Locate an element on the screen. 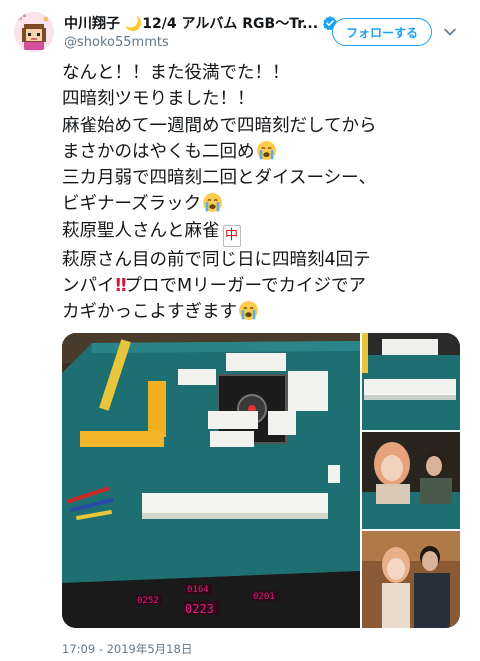  tweet-line: まさかのはやくも二回め is located at coordinates (267, 152).